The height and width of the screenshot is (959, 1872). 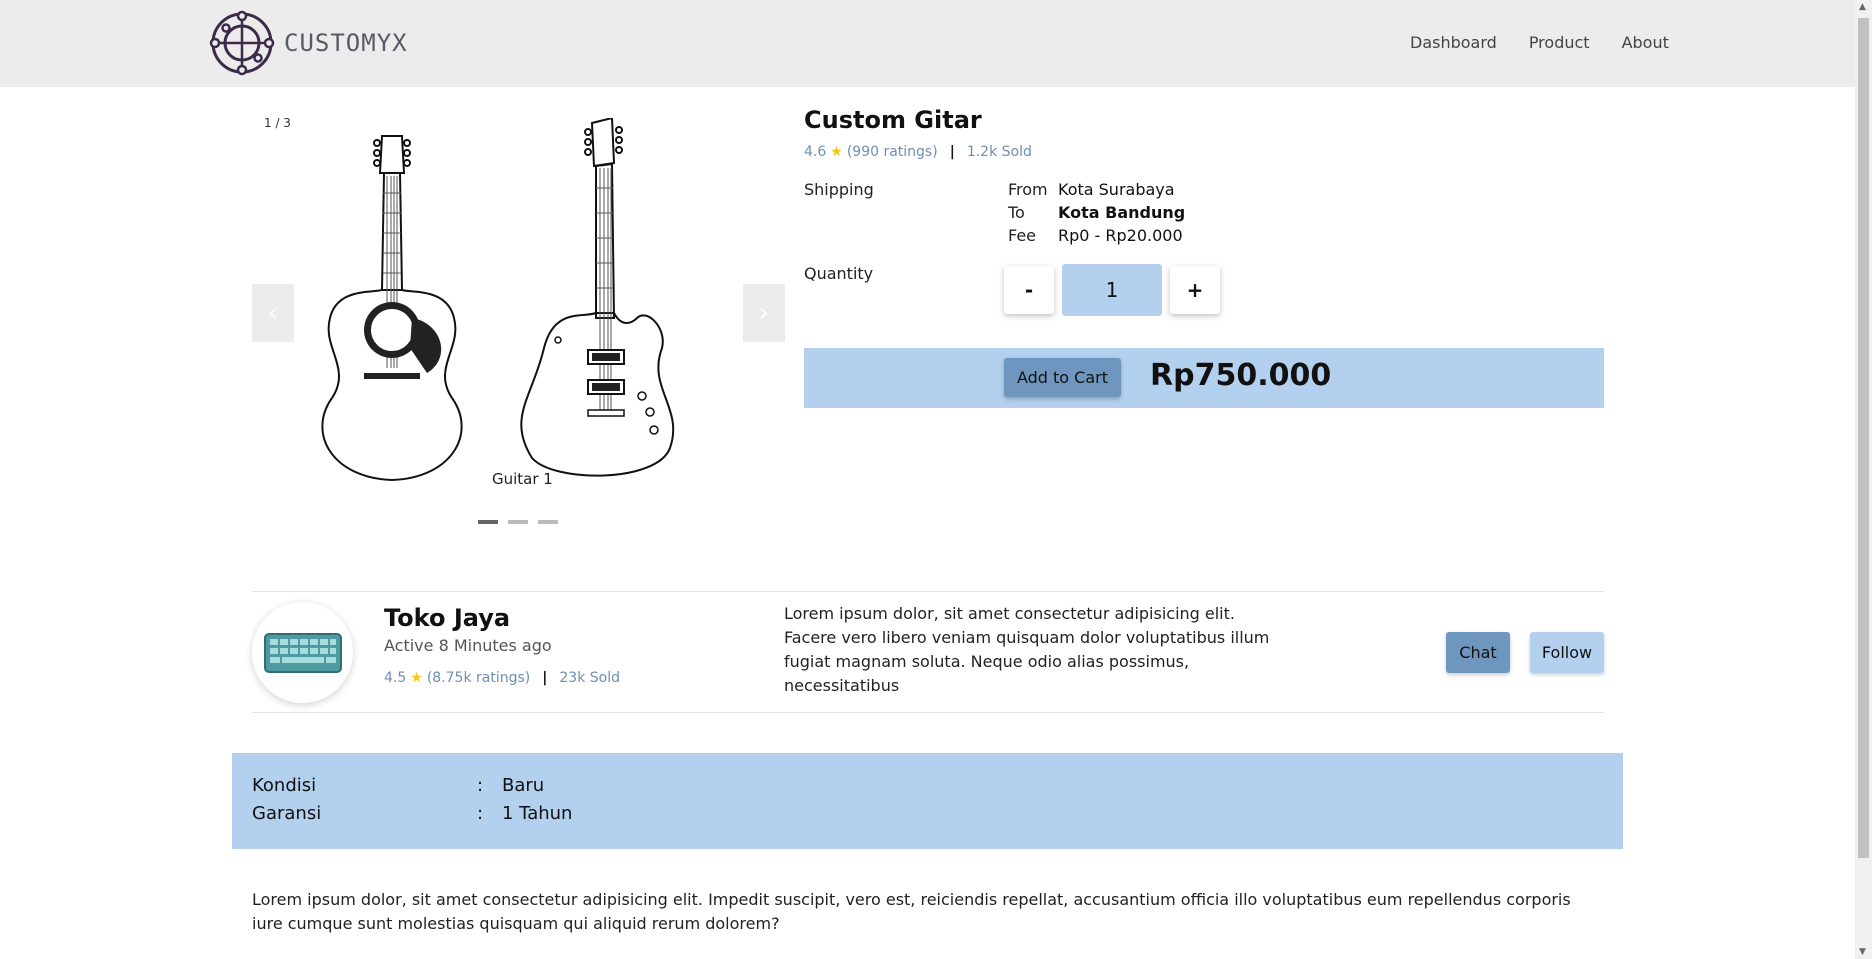 What do you see at coordinates (277, 123) in the screenshot?
I see `slide-counter: 1 / 3` at bounding box center [277, 123].